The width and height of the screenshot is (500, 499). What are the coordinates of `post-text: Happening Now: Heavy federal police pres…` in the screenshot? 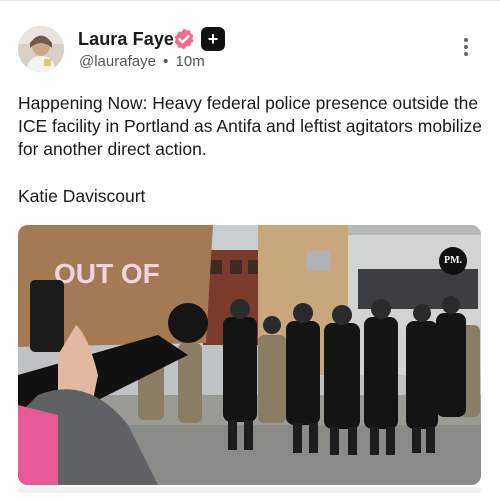 It's located at (250, 126).